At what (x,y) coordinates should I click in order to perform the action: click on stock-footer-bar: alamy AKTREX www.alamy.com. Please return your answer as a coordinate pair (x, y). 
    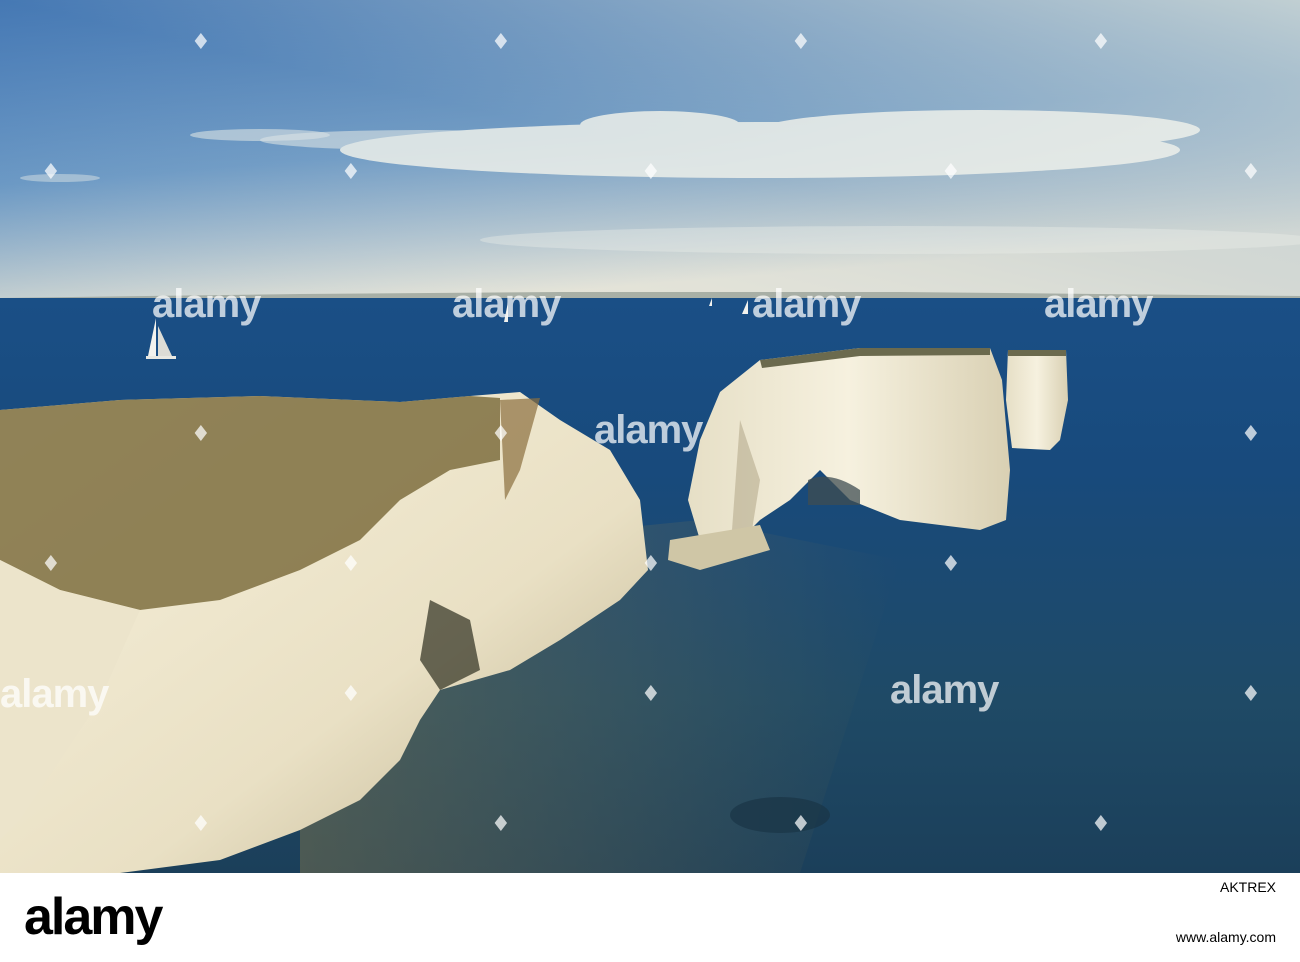
    Looking at the image, I should click on (650, 917).